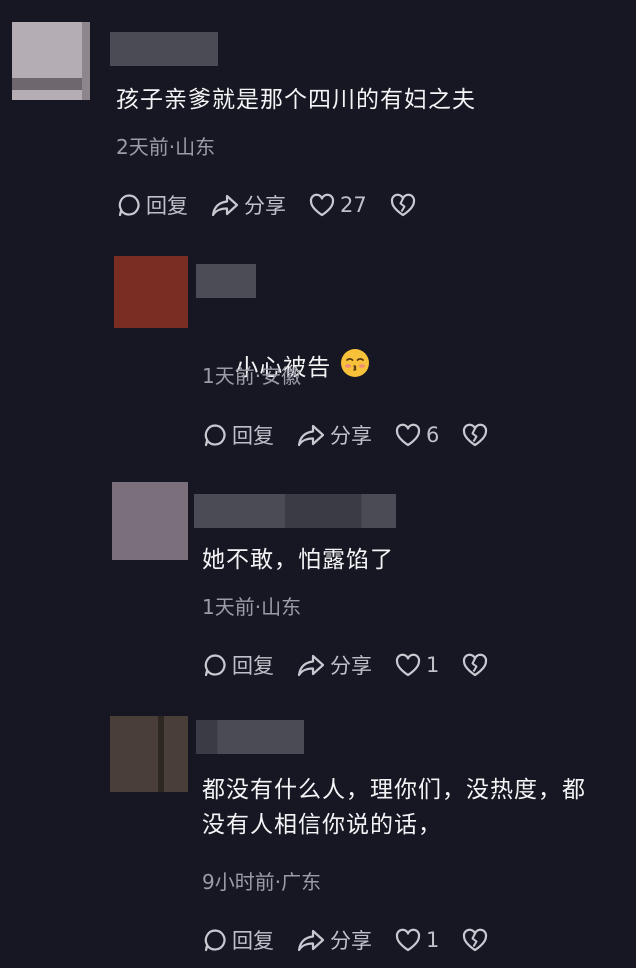 The image size is (636, 968). I want to click on comment-actions: 回复 分享 6, so click(358, 435).